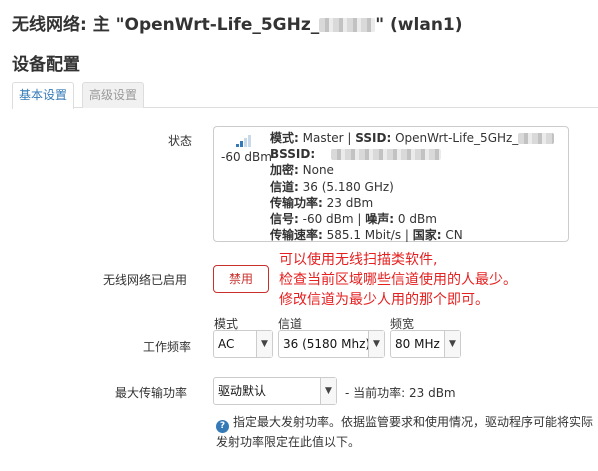 This screenshot has height=471, width=598. Describe the element at coordinates (346, 186) in the screenshot. I see `channel-value: 36 (5.180 GHz)` at that location.